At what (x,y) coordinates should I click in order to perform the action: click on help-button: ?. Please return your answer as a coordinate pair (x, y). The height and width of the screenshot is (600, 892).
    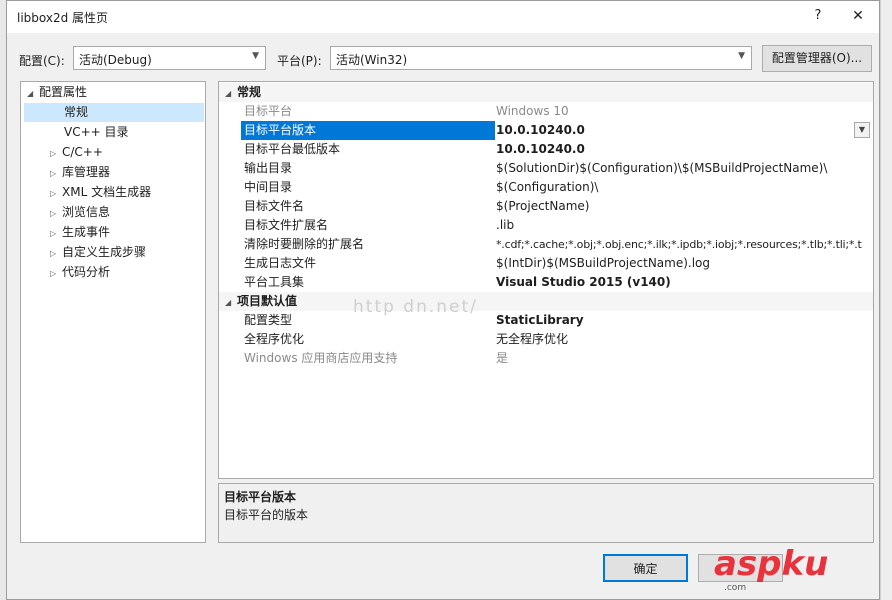
    Looking at the image, I should click on (818, 16).